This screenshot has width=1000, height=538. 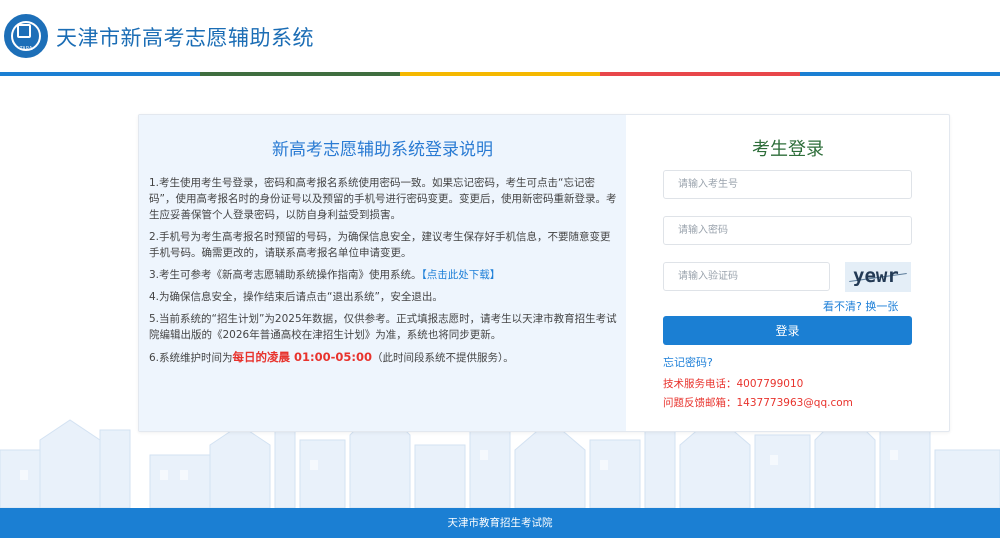 I want to click on instruction-item-4: 4.为确保信息安全，操作结束后请点击“退出系统”，安全退出。, so click(x=296, y=297).